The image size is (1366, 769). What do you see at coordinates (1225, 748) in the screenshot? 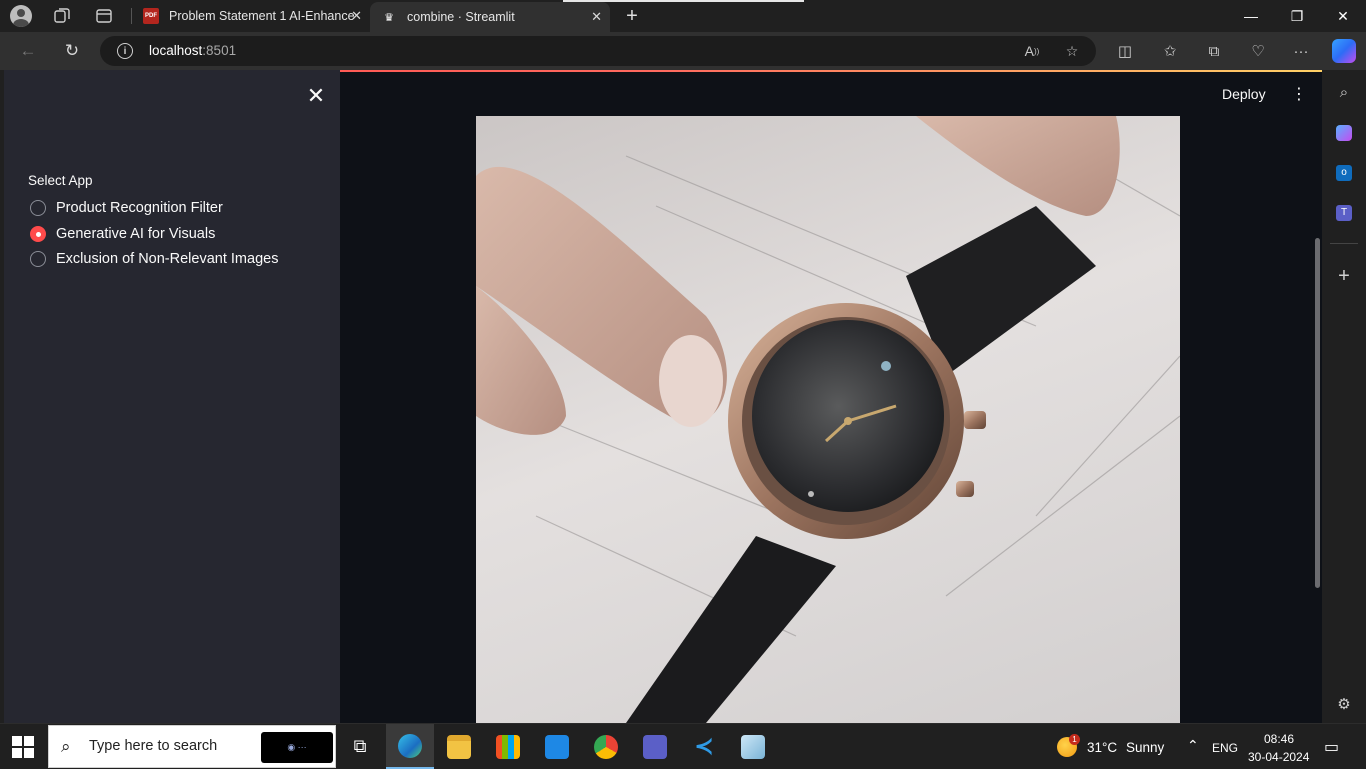
I see `language-indicator: ENG` at bounding box center [1225, 748].